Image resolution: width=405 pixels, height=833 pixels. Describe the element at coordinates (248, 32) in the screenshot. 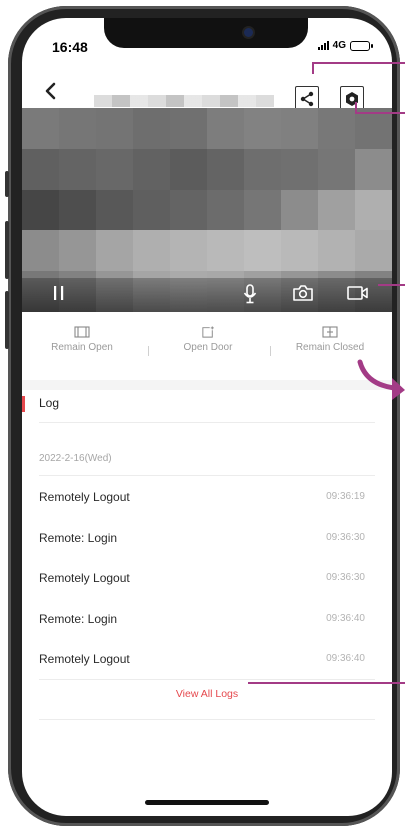

I see `front-camera` at that location.